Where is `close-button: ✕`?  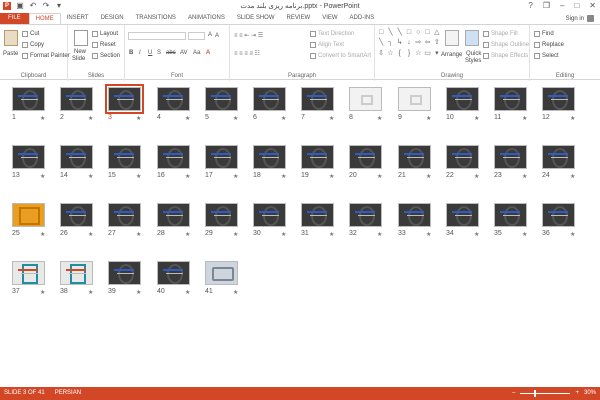
close-button: ✕ is located at coordinates (592, 5).